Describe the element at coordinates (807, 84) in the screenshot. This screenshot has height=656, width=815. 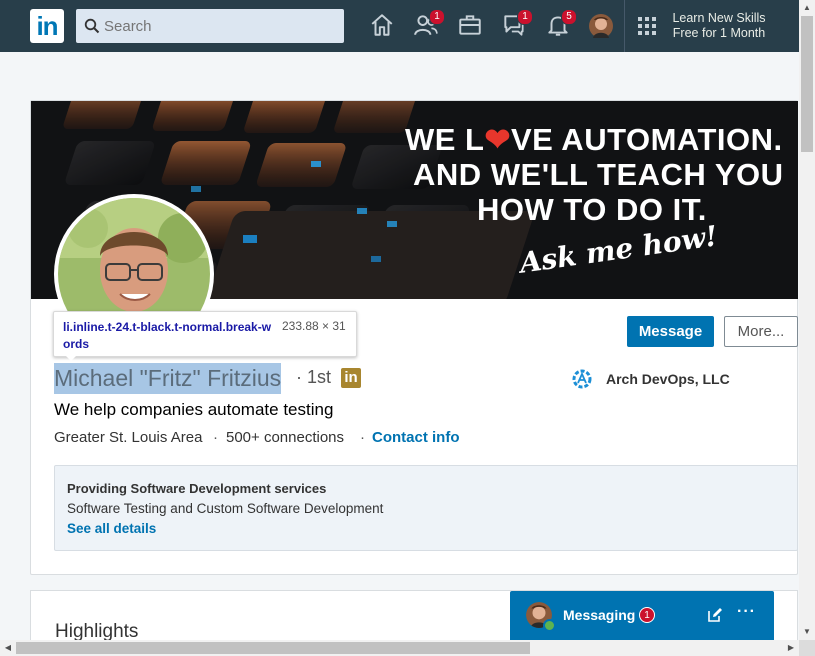
I see `vertical-scroll-thumb` at that location.